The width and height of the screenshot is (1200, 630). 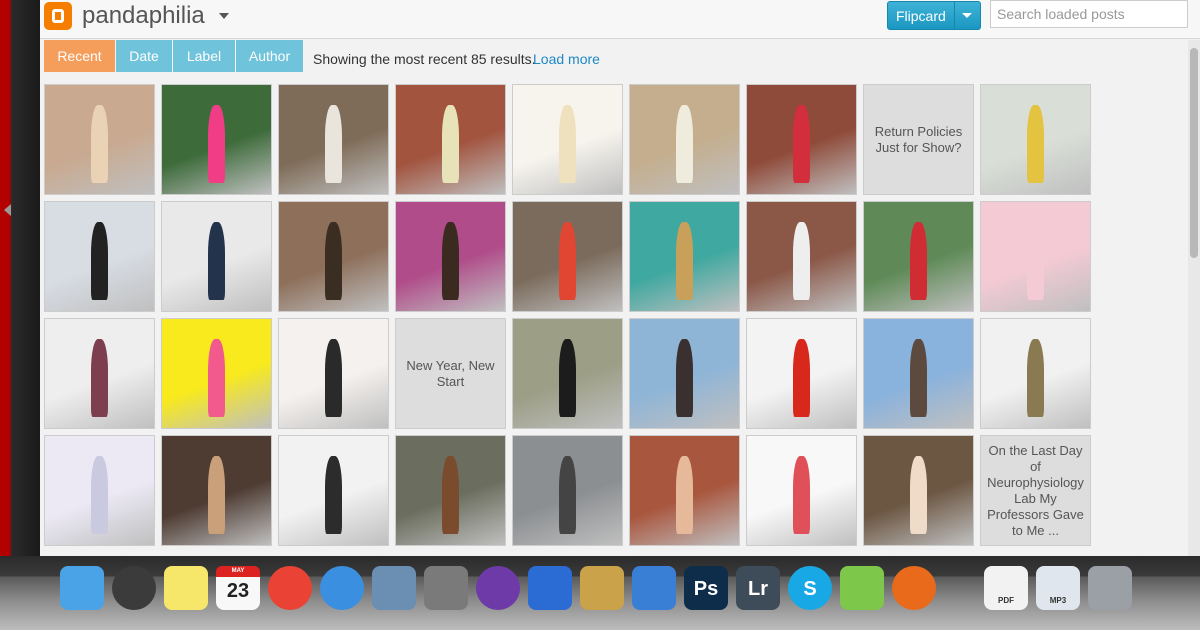 What do you see at coordinates (918, 139) in the screenshot?
I see `post-tile-text: Return Policies Just for Show?` at bounding box center [918, 139].